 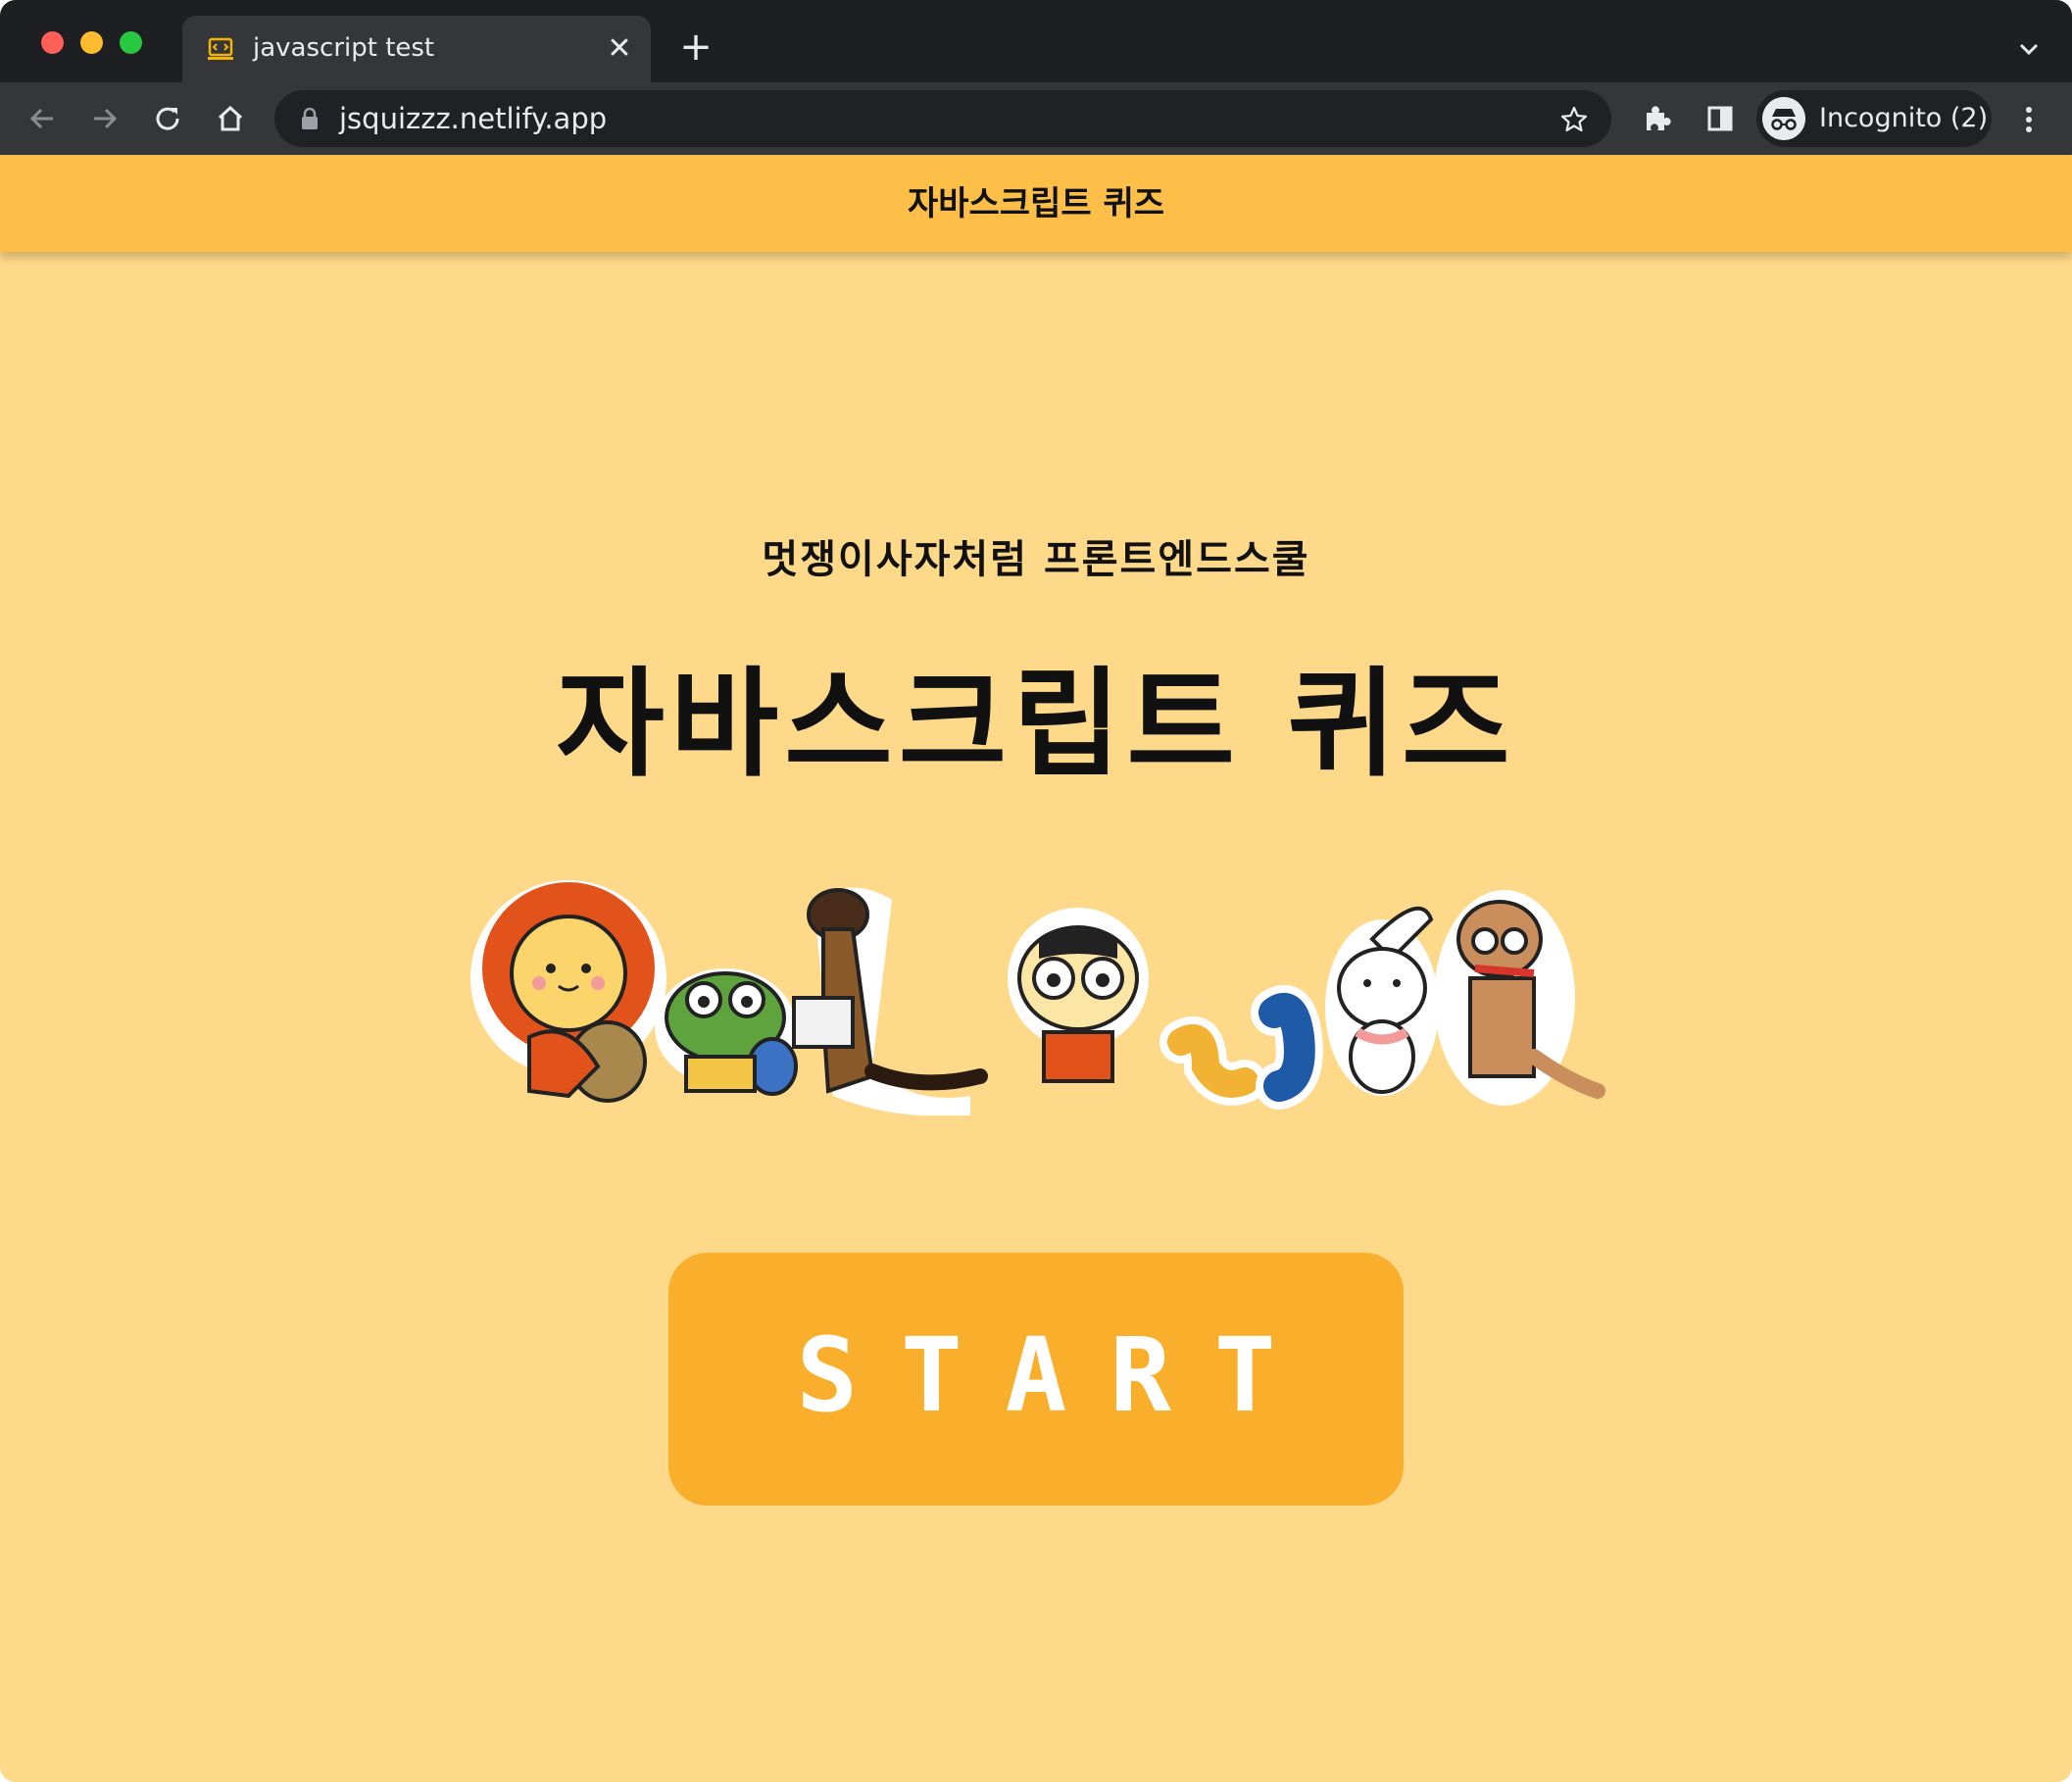 I want to click on close-window-button, so click(x=52, y=42).